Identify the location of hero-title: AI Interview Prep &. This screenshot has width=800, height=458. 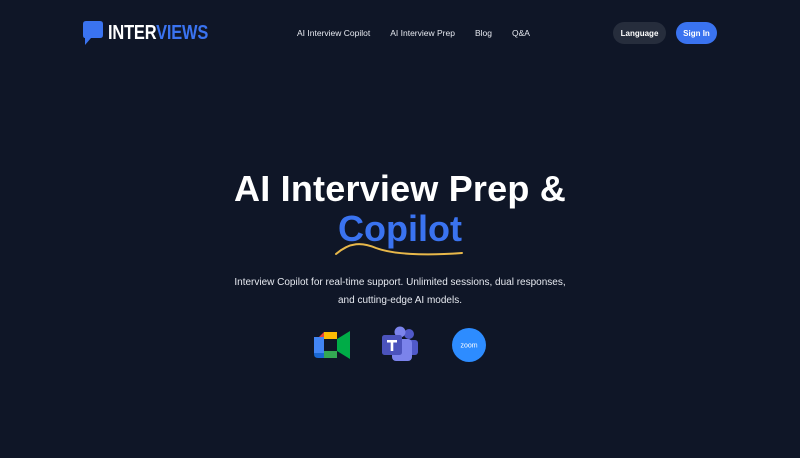
(400, 188).